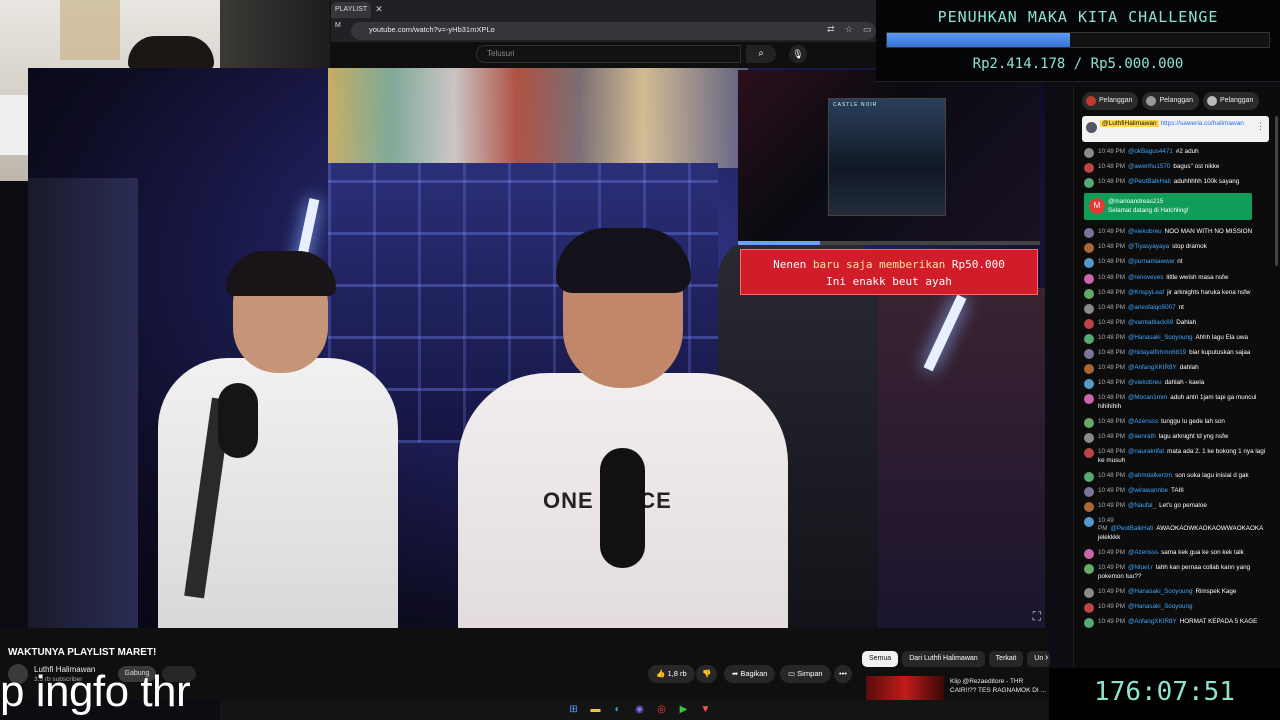  I want to click on chip-related: Terkait, so click(1006, 659).